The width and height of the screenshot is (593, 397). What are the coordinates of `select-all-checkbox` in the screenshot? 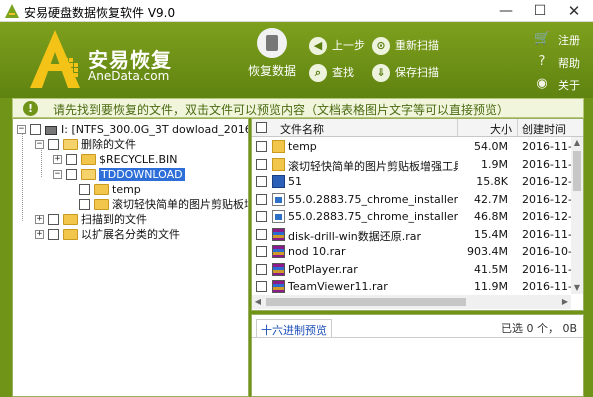 It's located at (261, 127).